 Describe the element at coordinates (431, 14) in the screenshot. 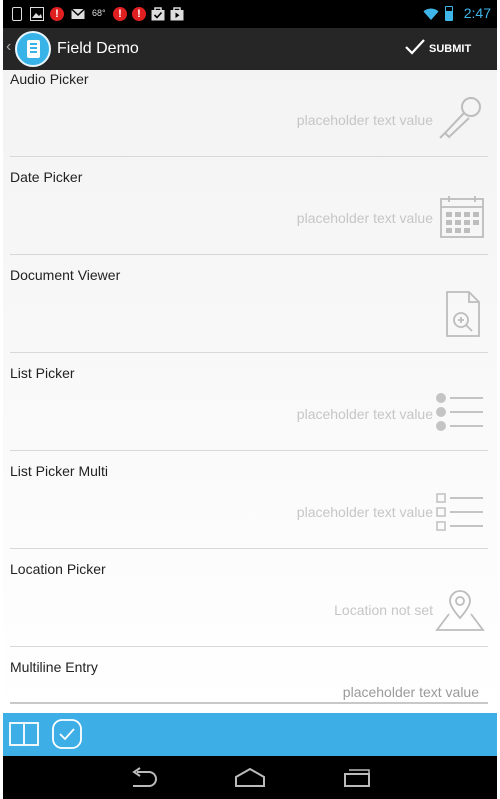

I see `wifi-icon` at that location.